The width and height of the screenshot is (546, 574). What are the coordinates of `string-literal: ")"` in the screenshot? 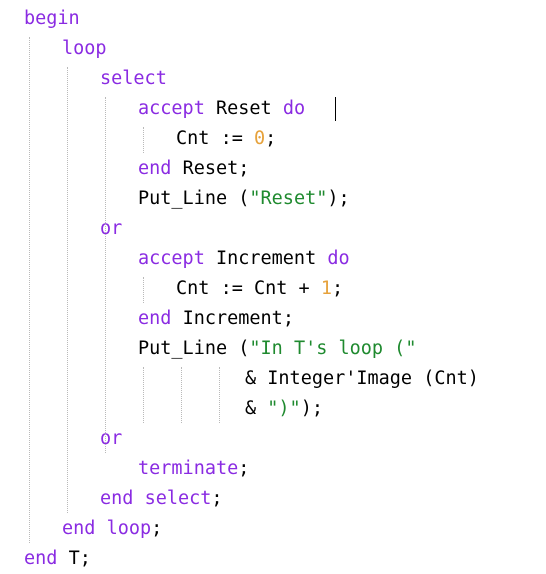 It's located at (284, 408).